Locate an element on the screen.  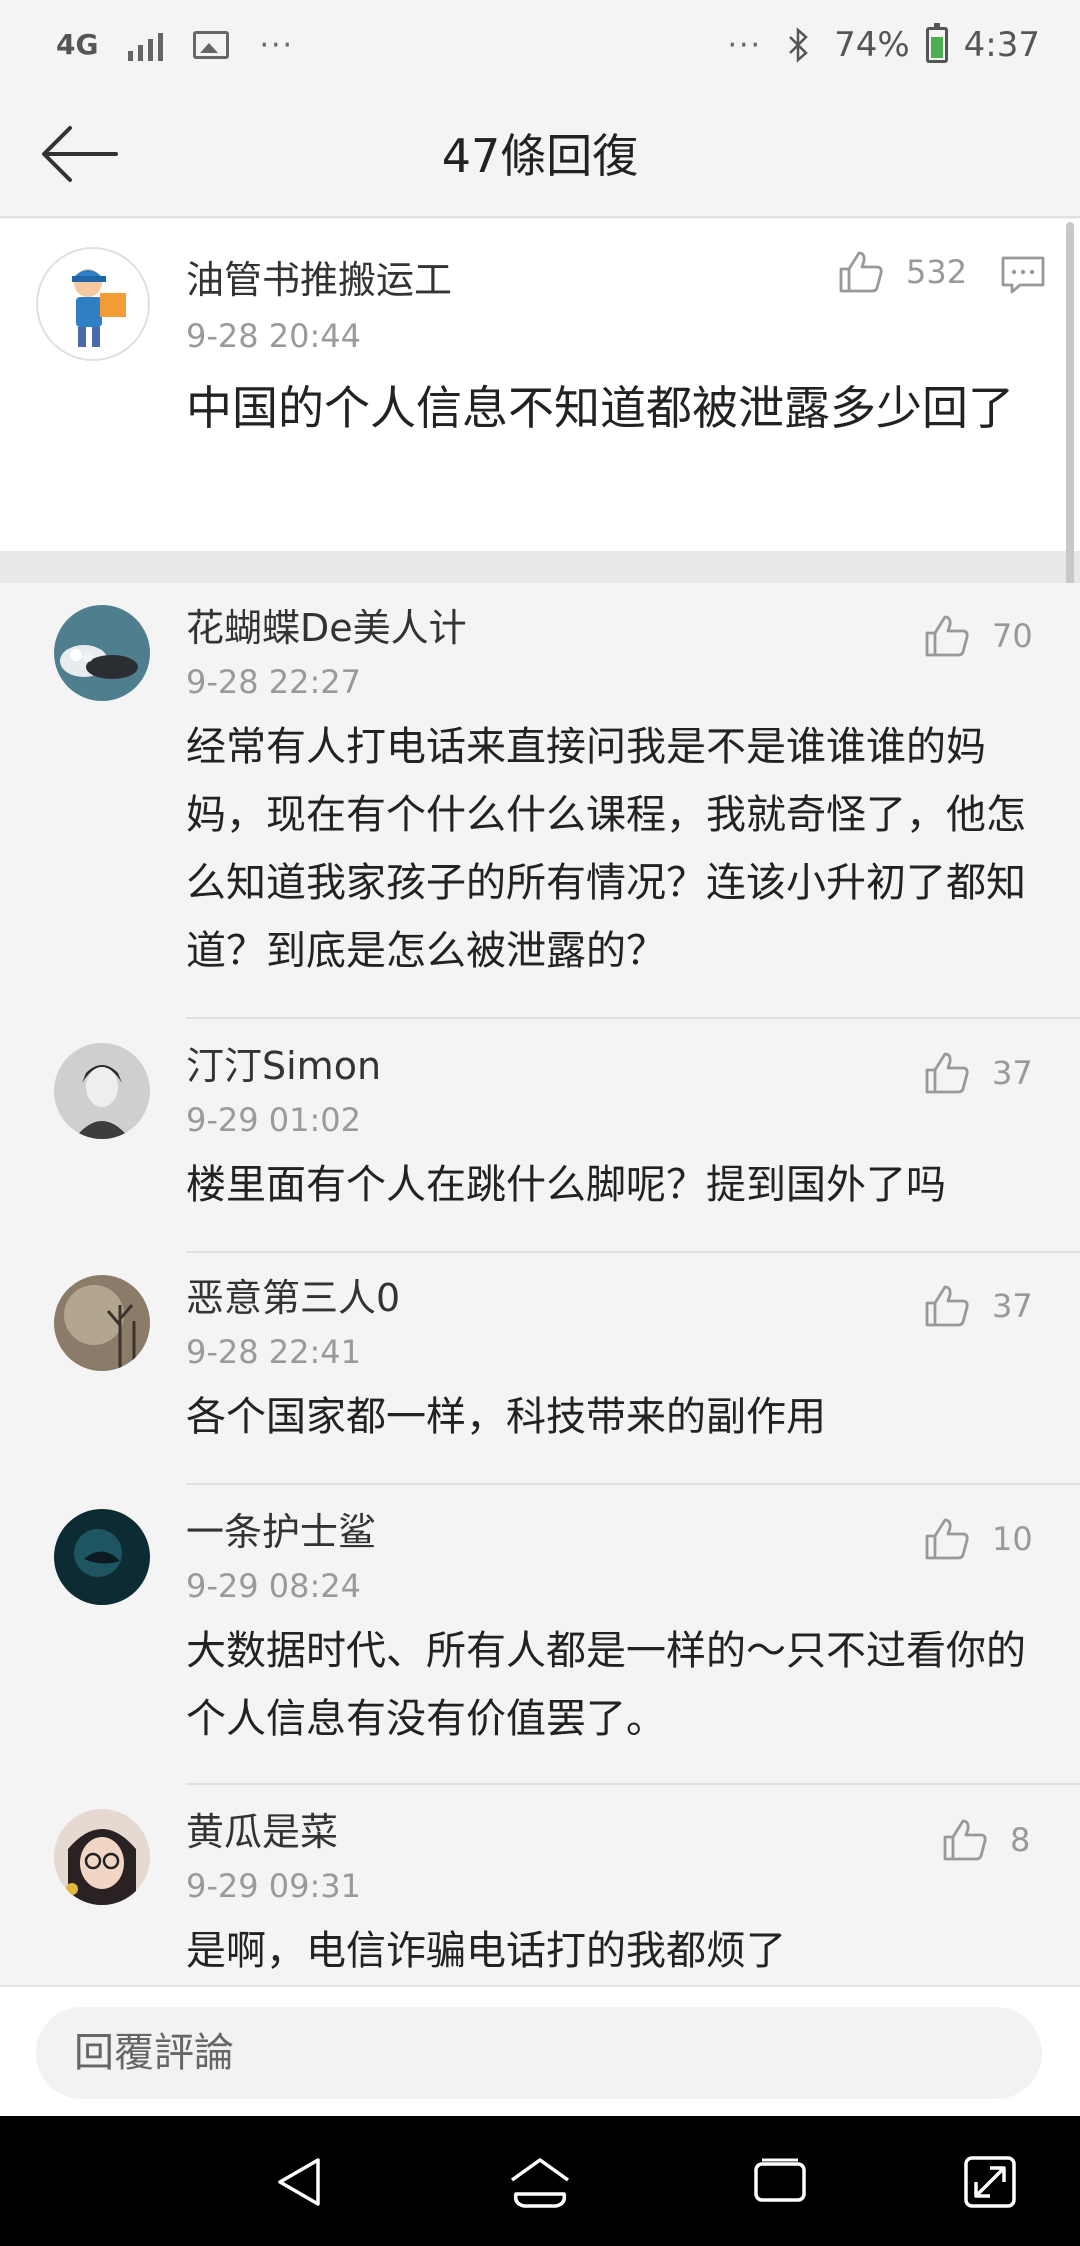
like-count: 70 is located at coordinates (1012, 636).